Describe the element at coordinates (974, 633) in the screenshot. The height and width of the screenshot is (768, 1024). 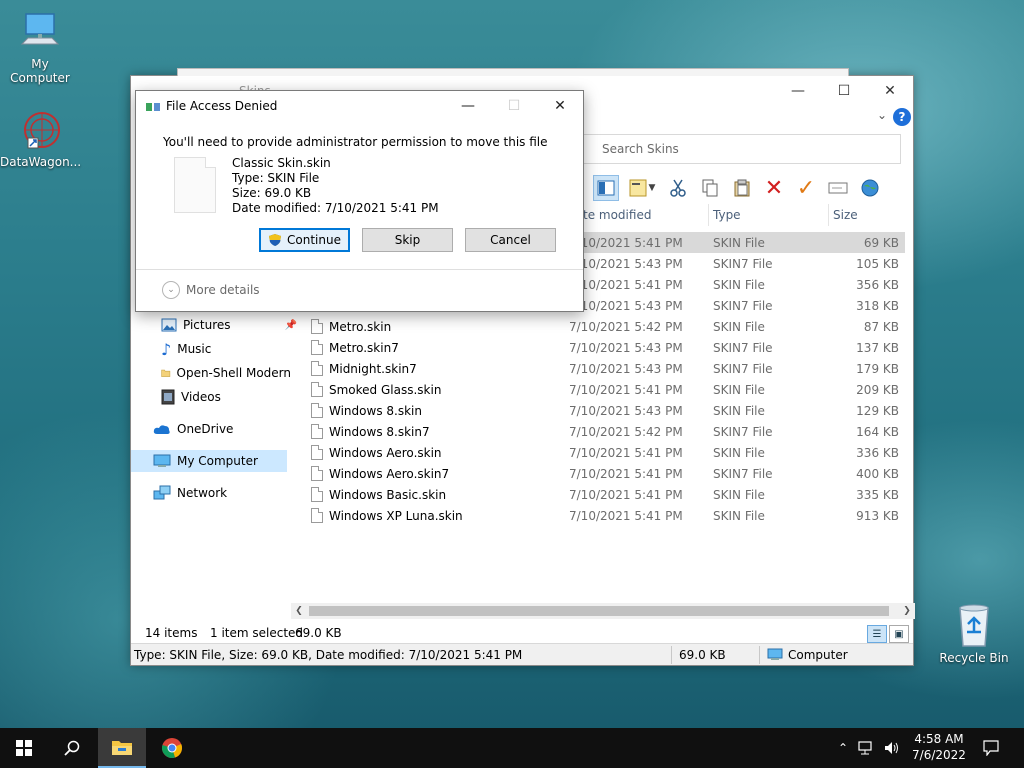
I see `desktop-icon-recycle-bin: Recycle Bin` at that location.